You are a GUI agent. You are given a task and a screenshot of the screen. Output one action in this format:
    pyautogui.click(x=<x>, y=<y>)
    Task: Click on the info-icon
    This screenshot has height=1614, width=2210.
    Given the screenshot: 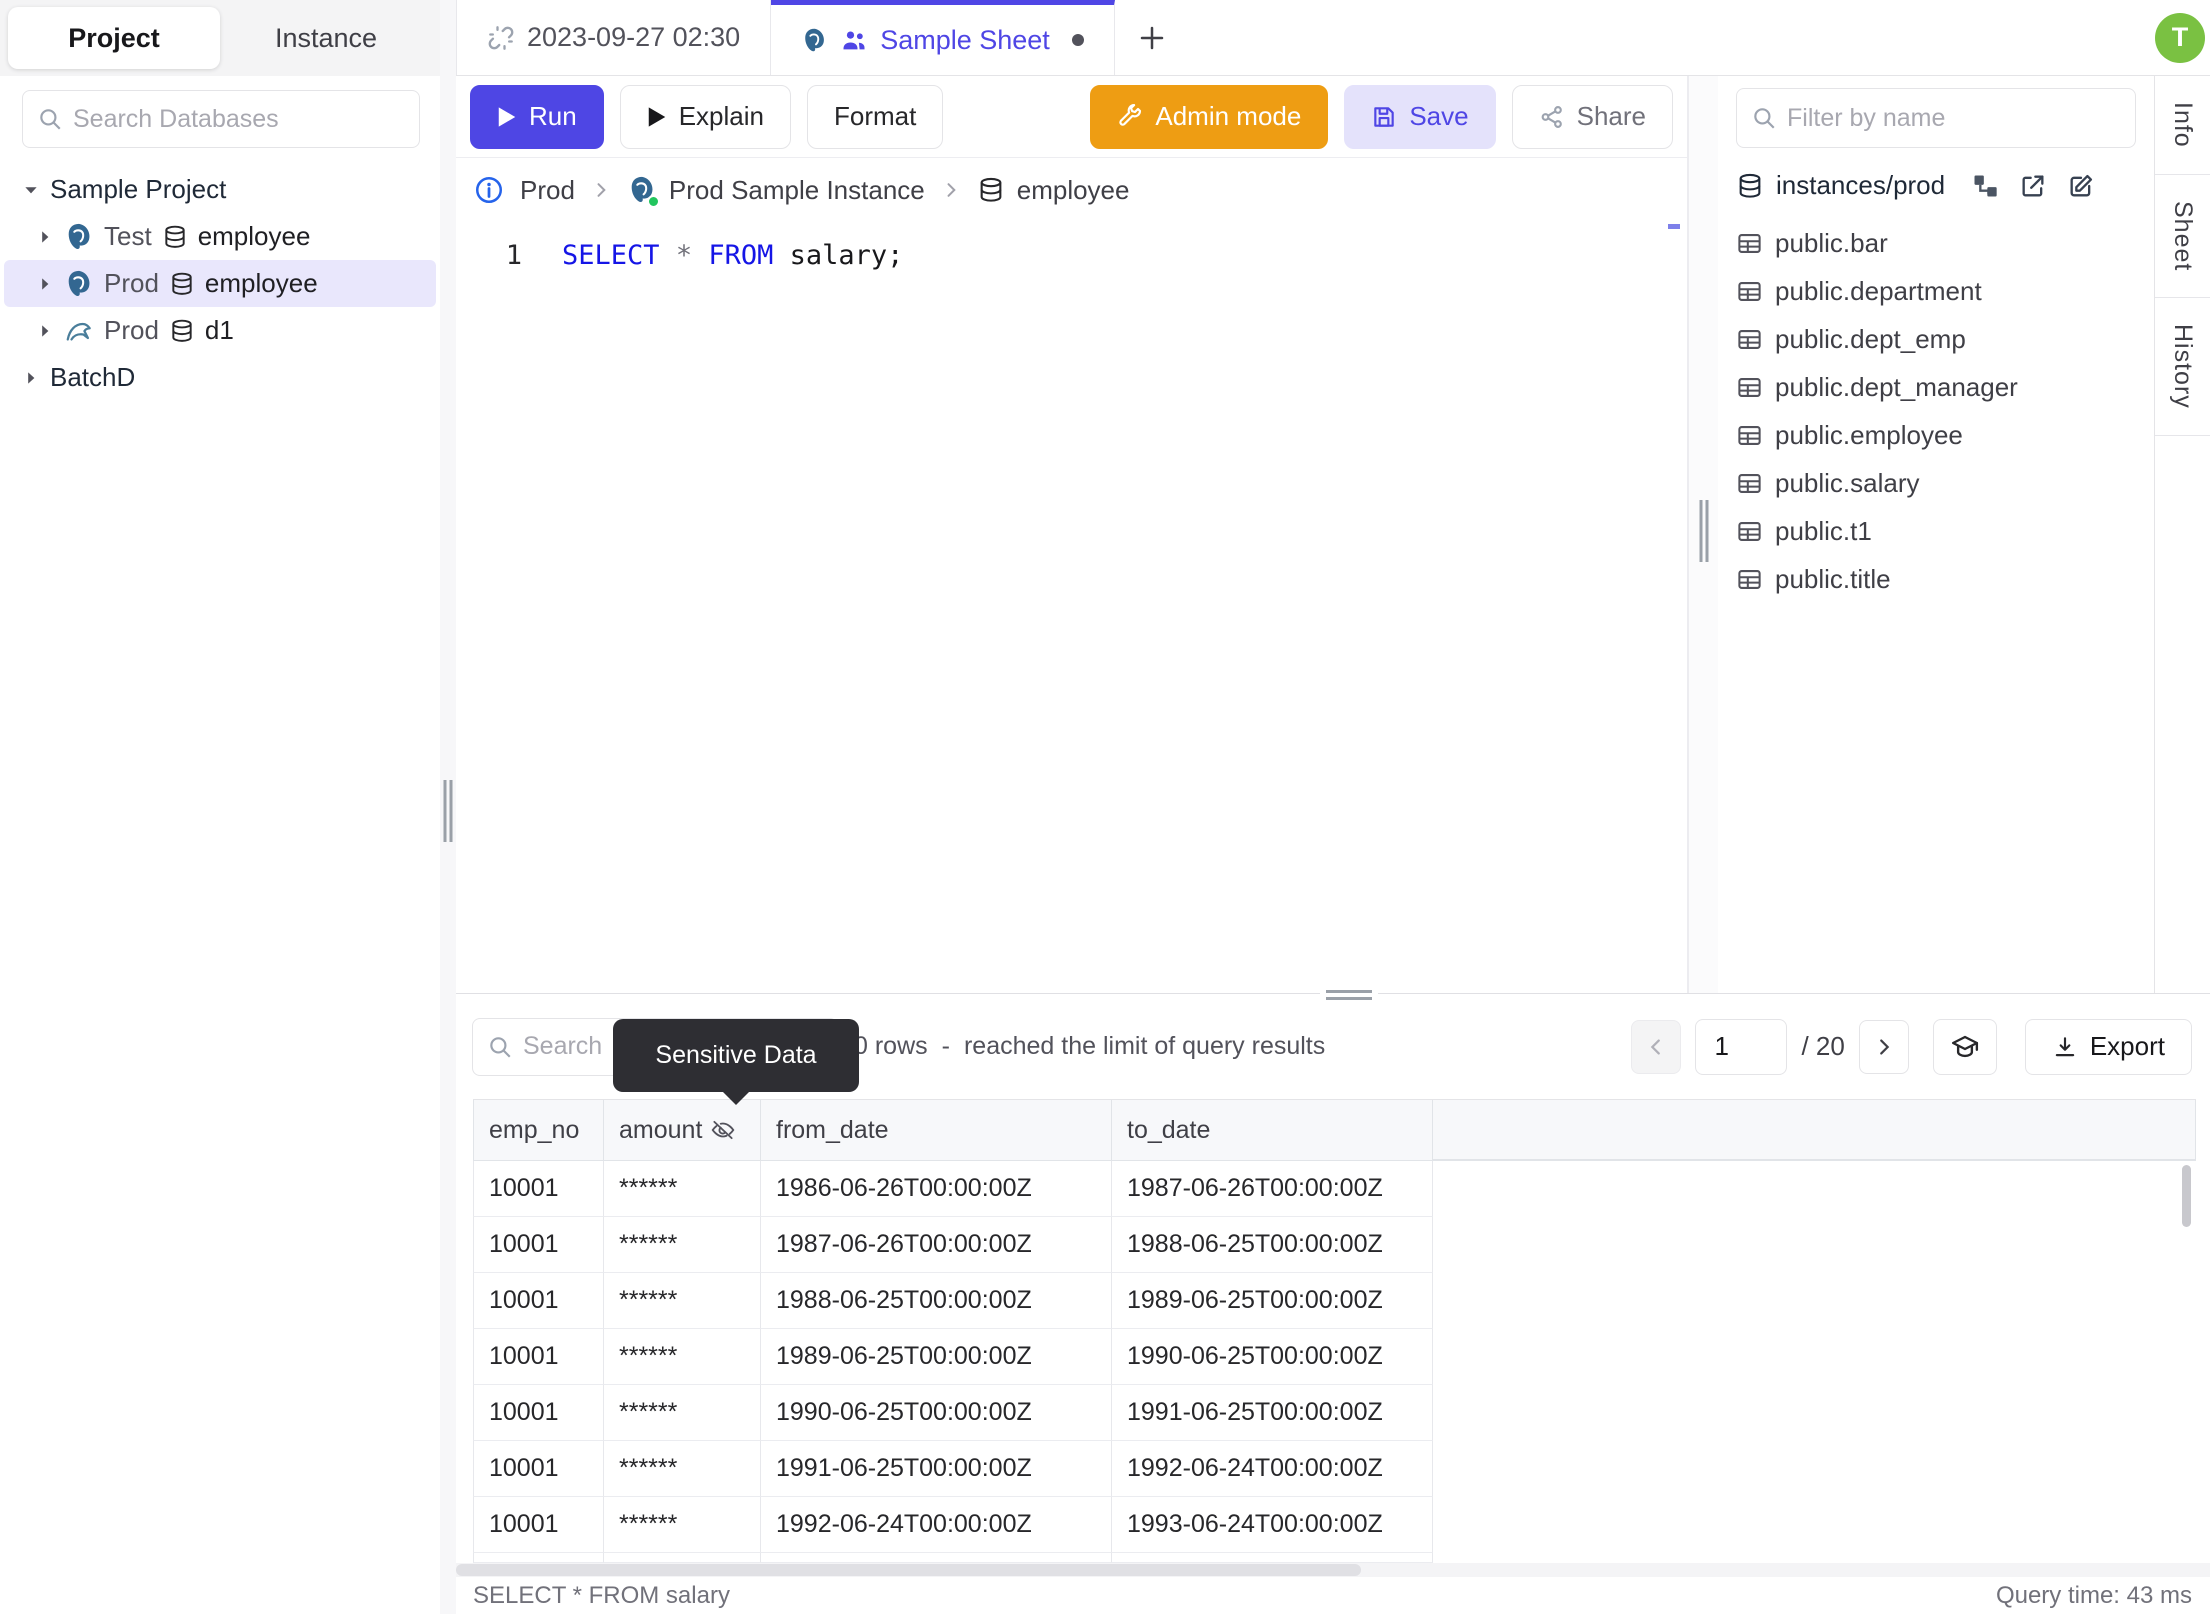 What is the action you would take?
    pyautogui.click(x=489, y=190)
    